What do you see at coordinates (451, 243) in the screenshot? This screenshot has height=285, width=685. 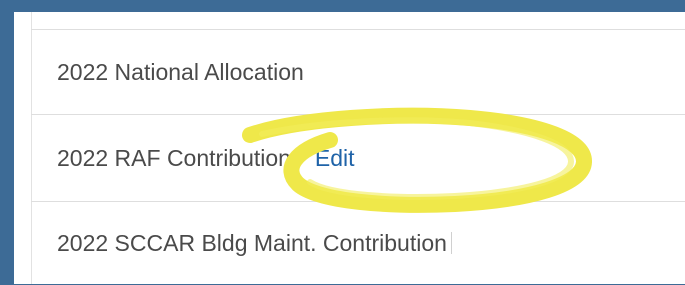 I see `text-cursor` at bounding box center [451, 243].